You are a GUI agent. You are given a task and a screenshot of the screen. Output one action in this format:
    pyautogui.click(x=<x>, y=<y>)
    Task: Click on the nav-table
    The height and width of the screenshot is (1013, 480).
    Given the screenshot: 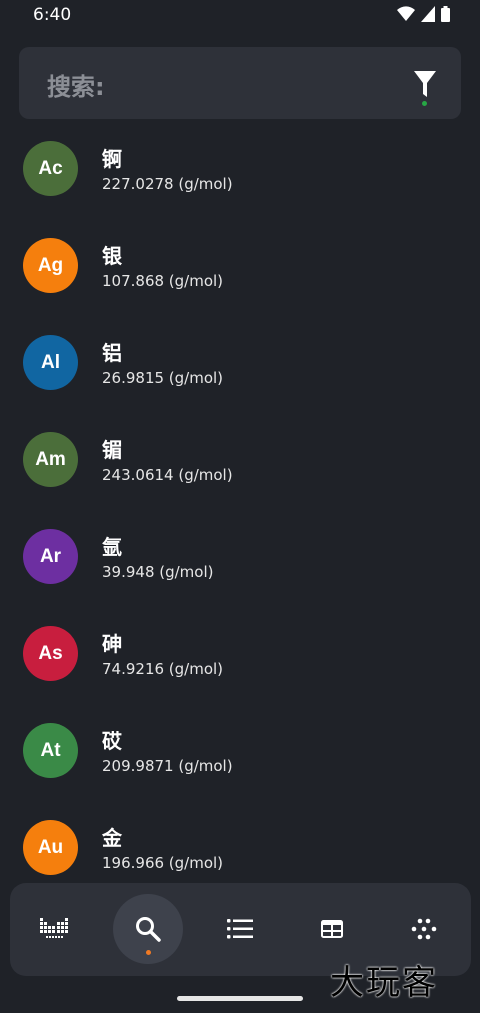 What is the action you would take?
    pyautogui.click(x=332, y=929)
    